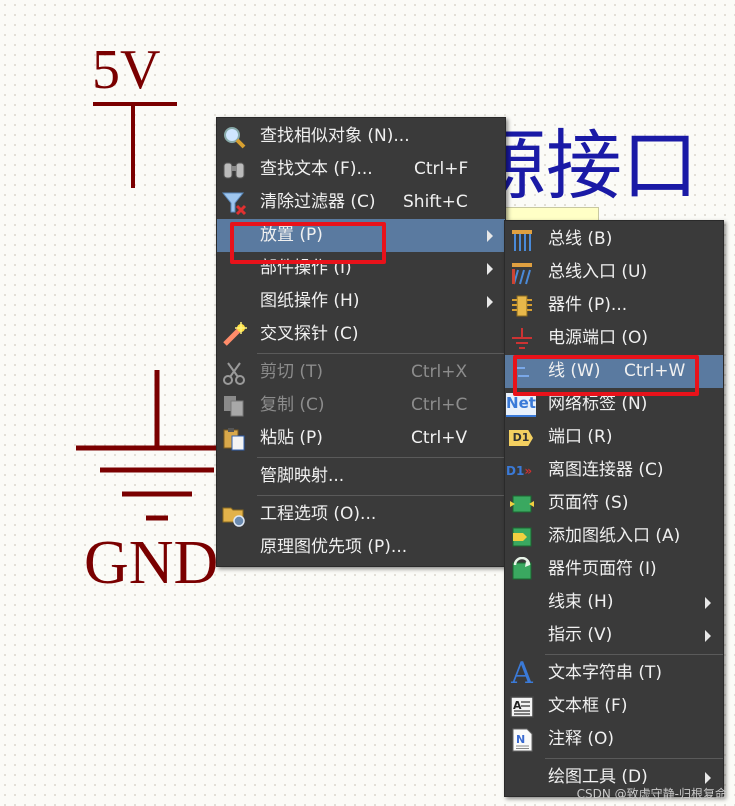 Image resolution: width=735 pixels, height=806 pixels. Describe the element at coordinates (517, 705) in the screenshot. I see `svg-text: A` at that location.